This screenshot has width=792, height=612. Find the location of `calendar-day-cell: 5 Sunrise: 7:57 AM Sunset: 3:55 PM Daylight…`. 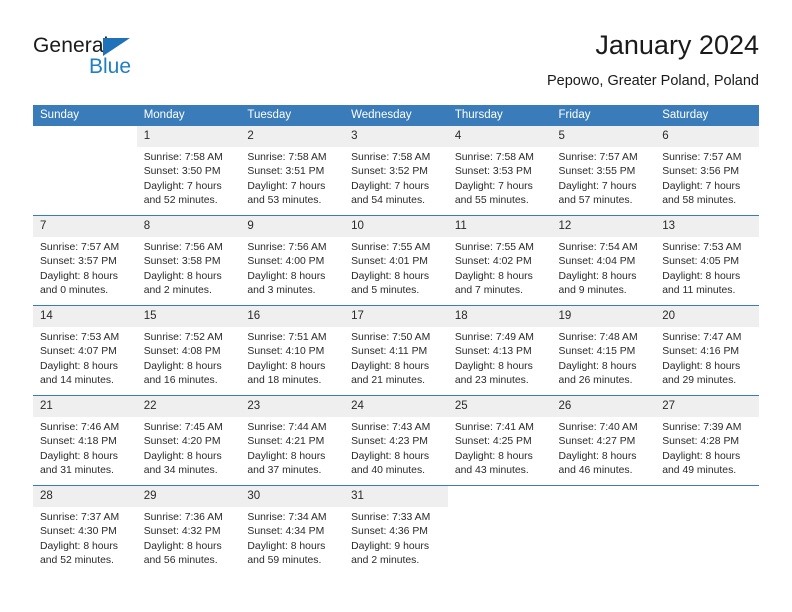

calendar-day-cell: 5 Sunrise: 7:57 AM Sunset: 3:55 PM Daylight… is located at coordinates (603, 171).